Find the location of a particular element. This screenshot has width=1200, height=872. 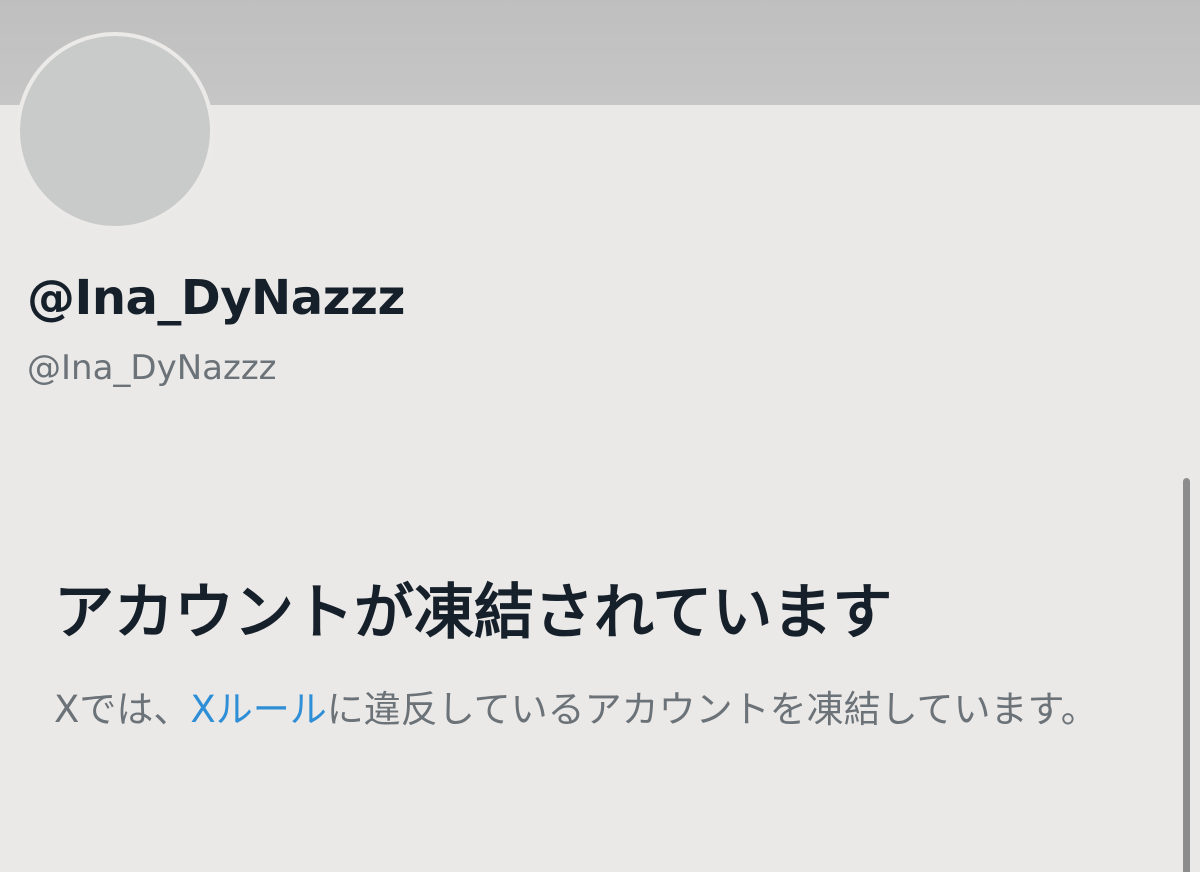

description-suffix: に違反しているアカウントを凍結しています。 is located at coordinates (712, 709).